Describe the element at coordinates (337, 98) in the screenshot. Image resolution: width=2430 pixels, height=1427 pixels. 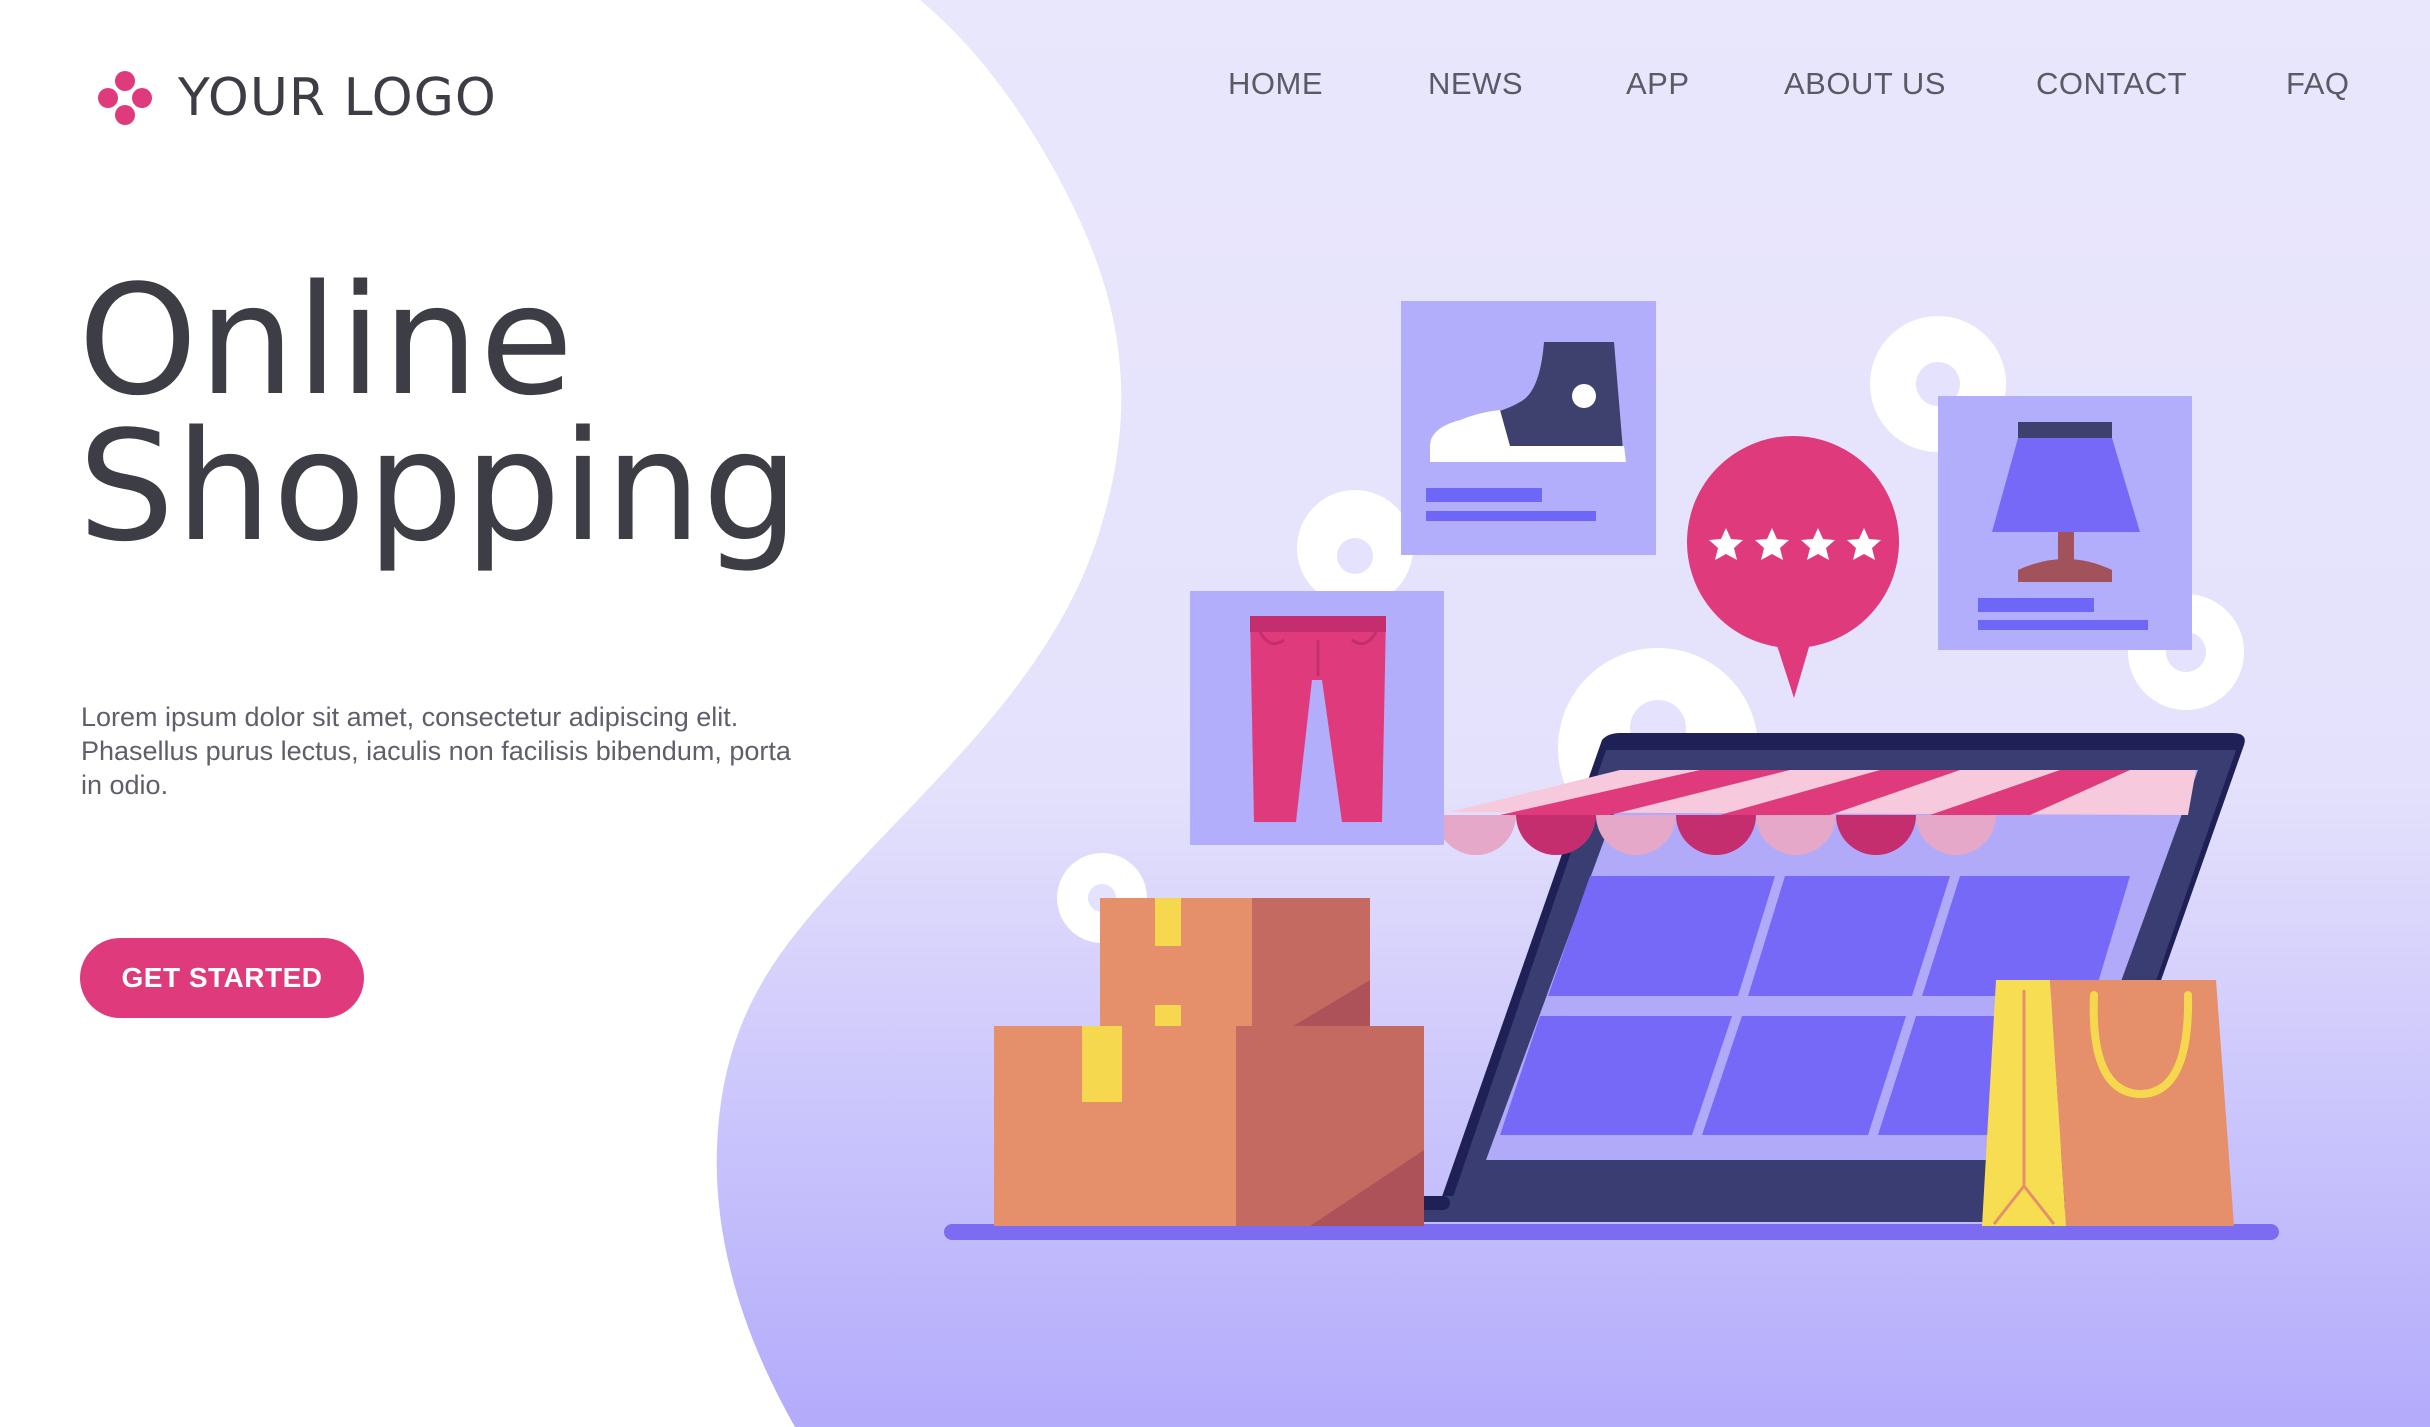
I see `logo-text: YOUR LOGO` at that location.